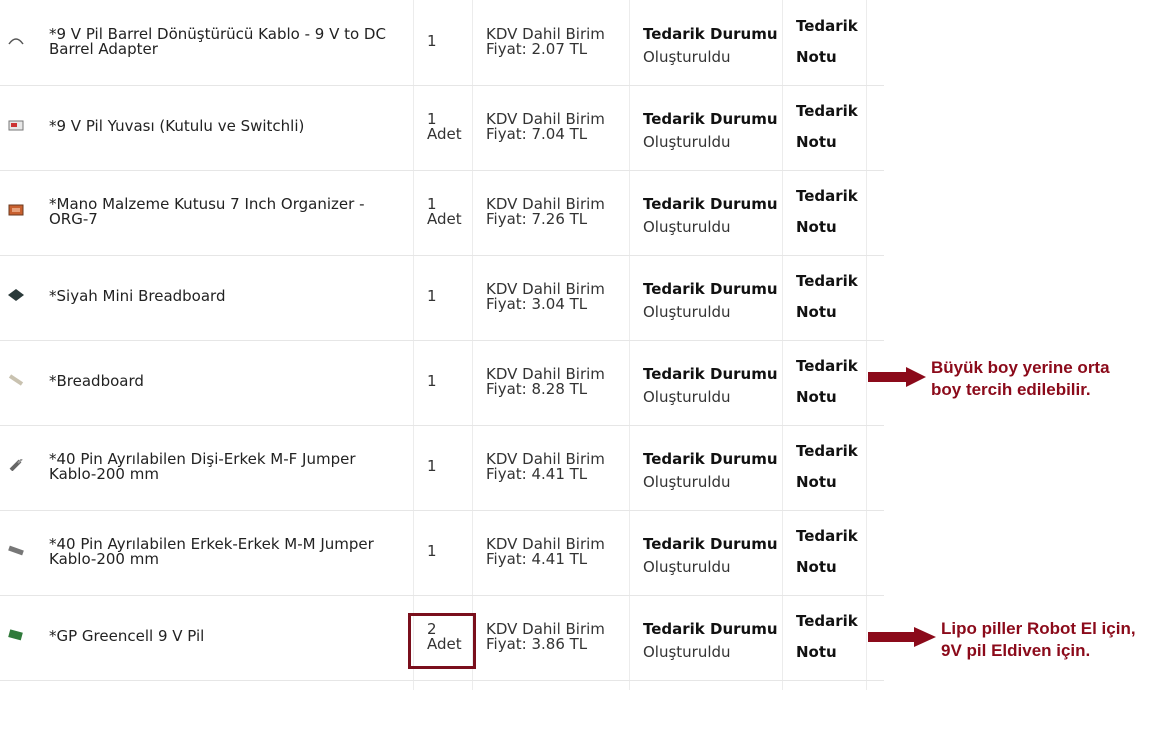 This screenshot has width=1156, height=739. Describe the element at coordinates (16, 125) in the screenshot. I see `battery-holder-icon` at that location.